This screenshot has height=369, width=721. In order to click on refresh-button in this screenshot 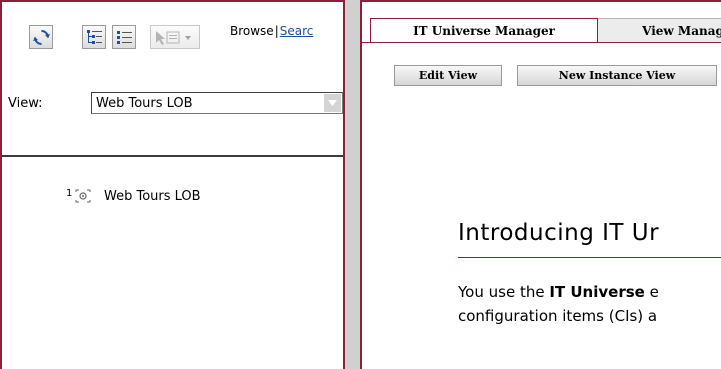, I will do `click(41, 37)`.